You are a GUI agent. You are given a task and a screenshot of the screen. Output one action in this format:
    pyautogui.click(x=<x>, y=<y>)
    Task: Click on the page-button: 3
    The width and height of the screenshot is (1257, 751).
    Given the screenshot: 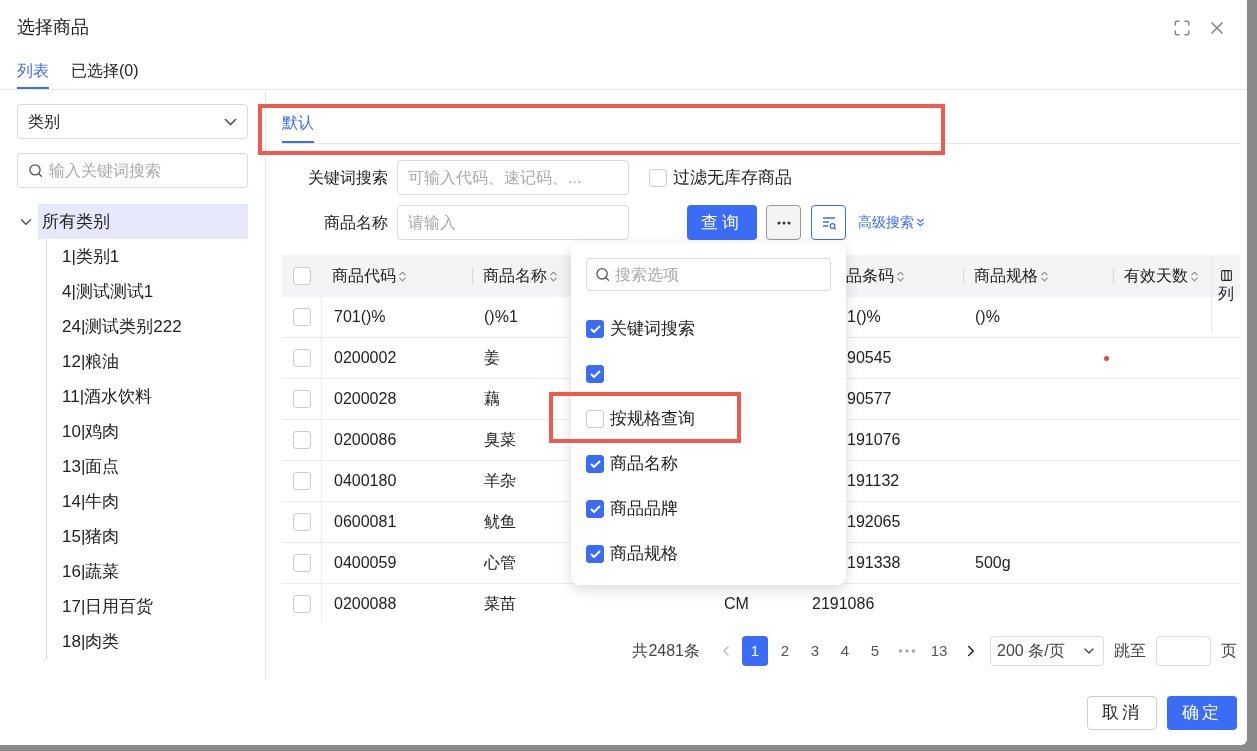 What is the action you would take?
    pyautogui.click(x=815, y=651)
    